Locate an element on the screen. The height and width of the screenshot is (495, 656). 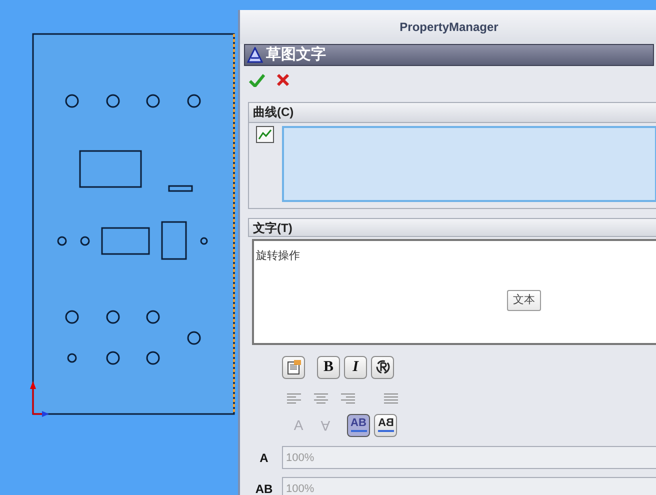
rotate-icon is located at coordinates (382, 367).